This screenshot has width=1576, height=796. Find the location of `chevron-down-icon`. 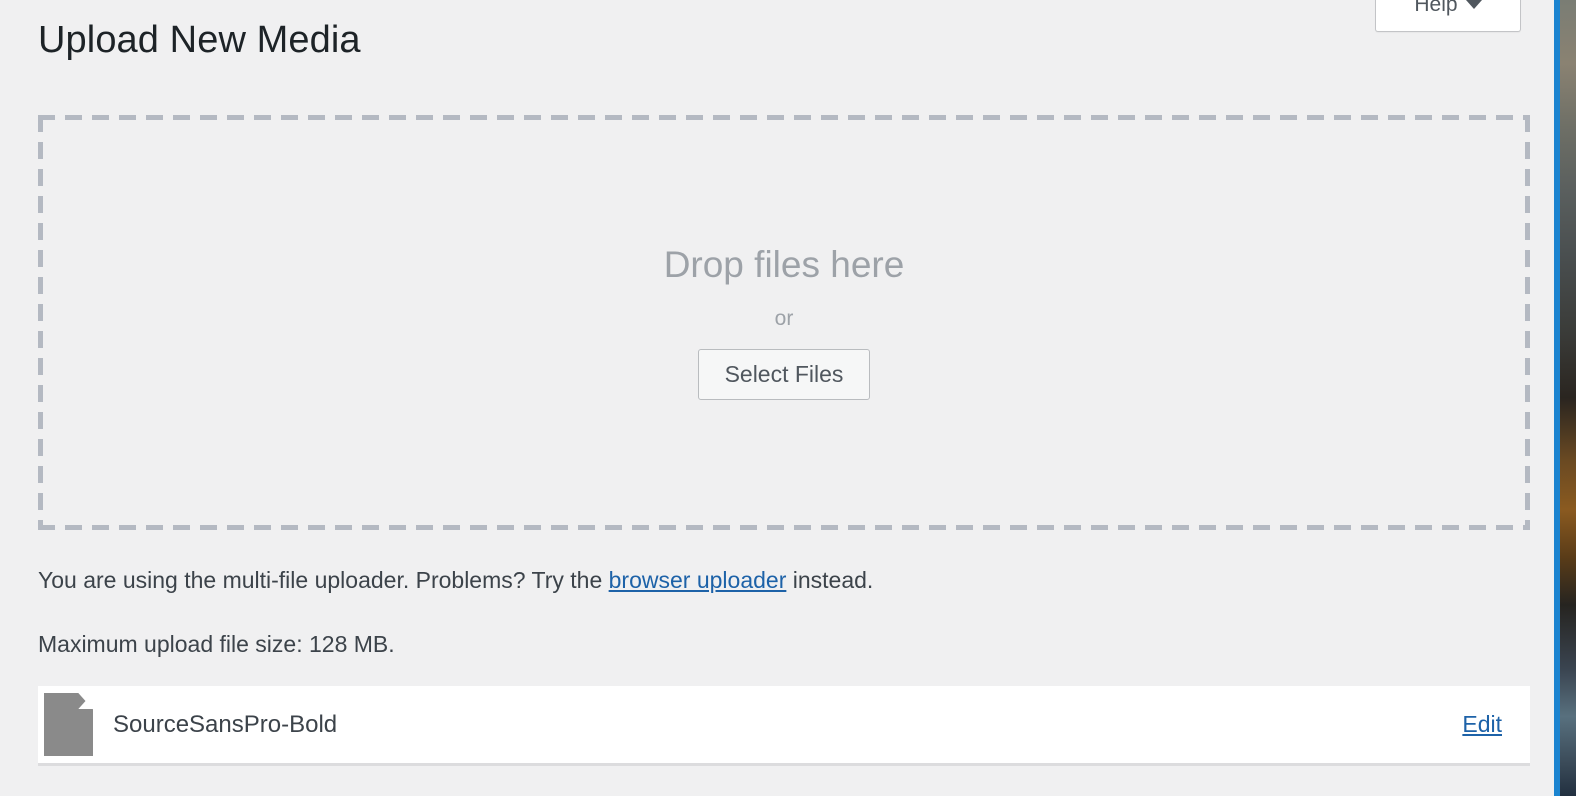

chevron-down-icon is located at coordinates (1473, 4).